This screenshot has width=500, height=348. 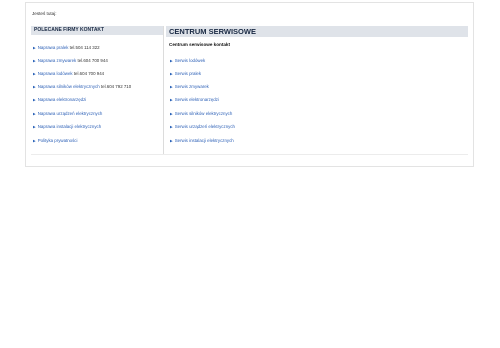 I want to click on list-item: ▶ Serwis elektronarzędzi, so click(x=194, y=99).